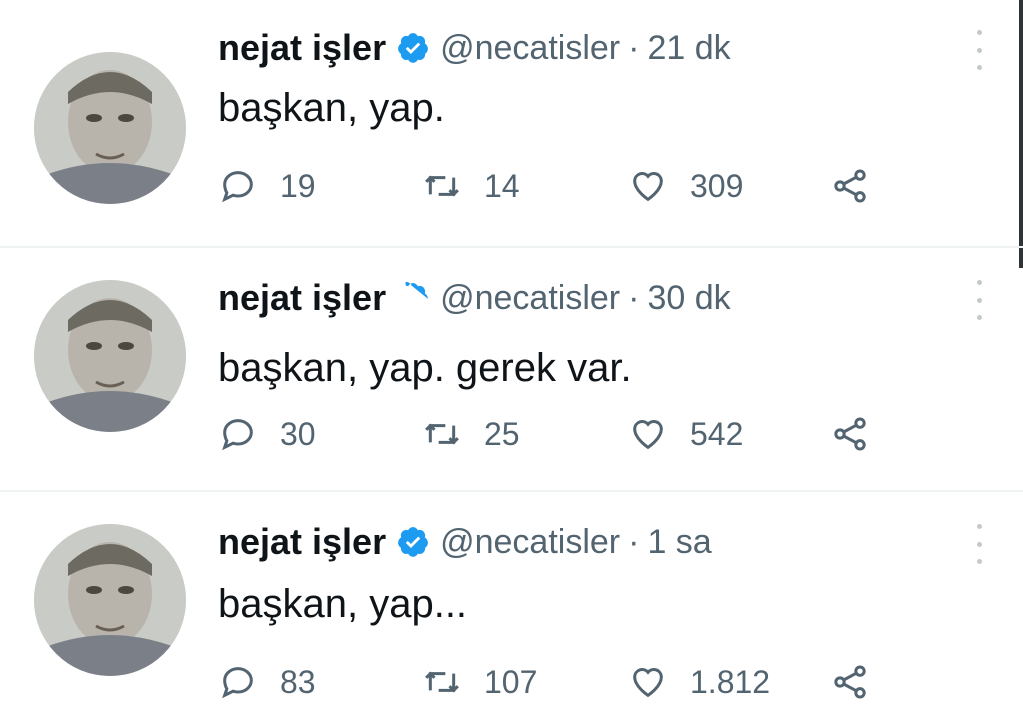 The width and height of the screenshot is (1023, 708). What do you see at coordinates (298, 433) in the screenshot?
I see `reply-count: 30` at bounding box center [298, 433].